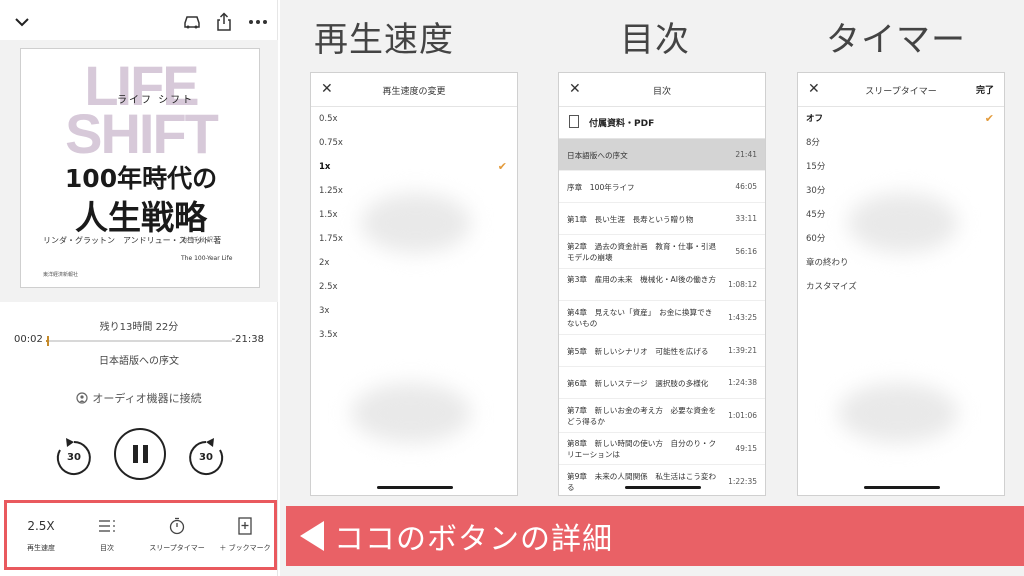  What do you see at coordinates (414, 287) in the screenshot?
I see `speed-option: 2.5x` at bounding box center [414, 287].